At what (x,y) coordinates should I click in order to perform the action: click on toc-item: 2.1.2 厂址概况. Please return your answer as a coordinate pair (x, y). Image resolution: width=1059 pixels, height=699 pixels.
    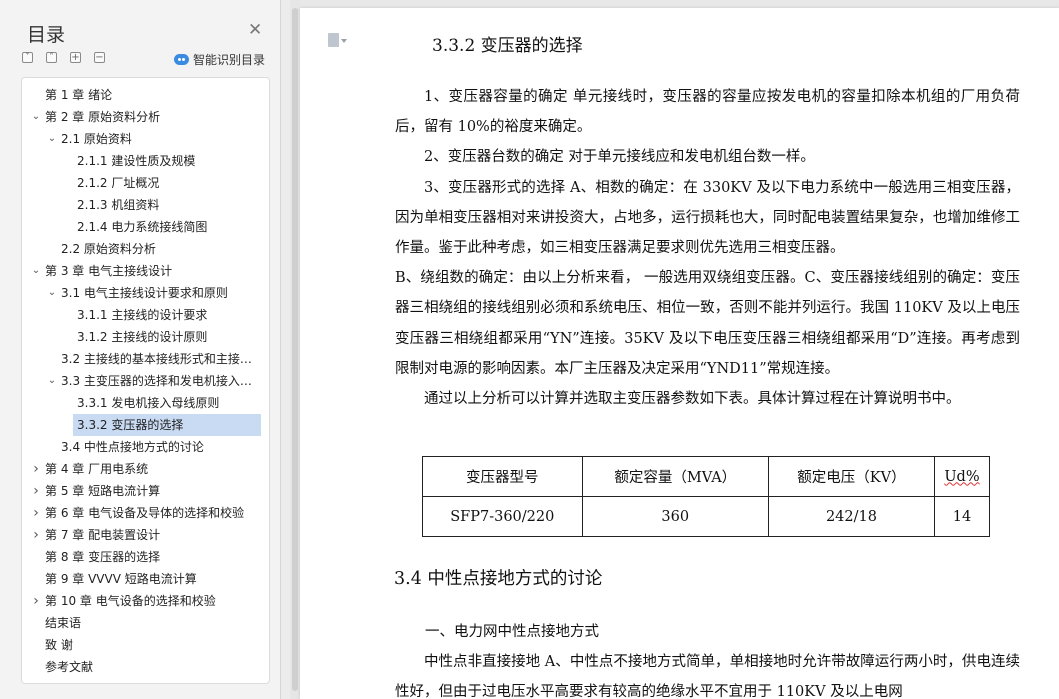
    Looking at the image, I should click on (167, 183).